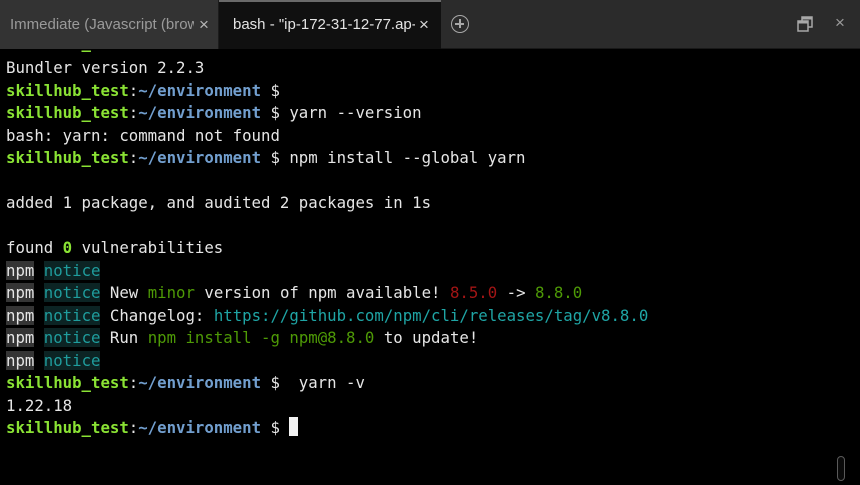 The image size is (860, 485). What do you see at coordinates (124, 337) in the screenshot?
I see `output-text: Run` at bounding box center [124, 337].